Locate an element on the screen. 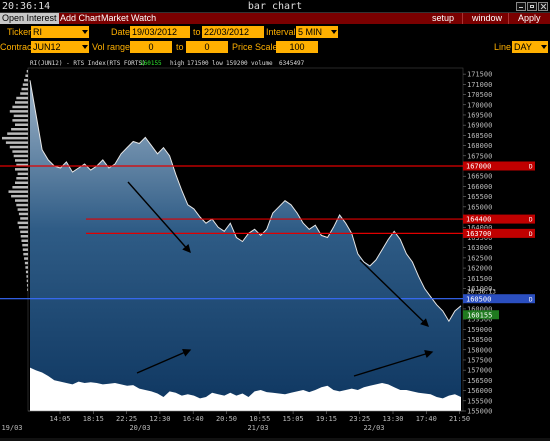 This screenshot has width=550, height=441. y-tick-label: 157000 is located at coordinates (479, 371).